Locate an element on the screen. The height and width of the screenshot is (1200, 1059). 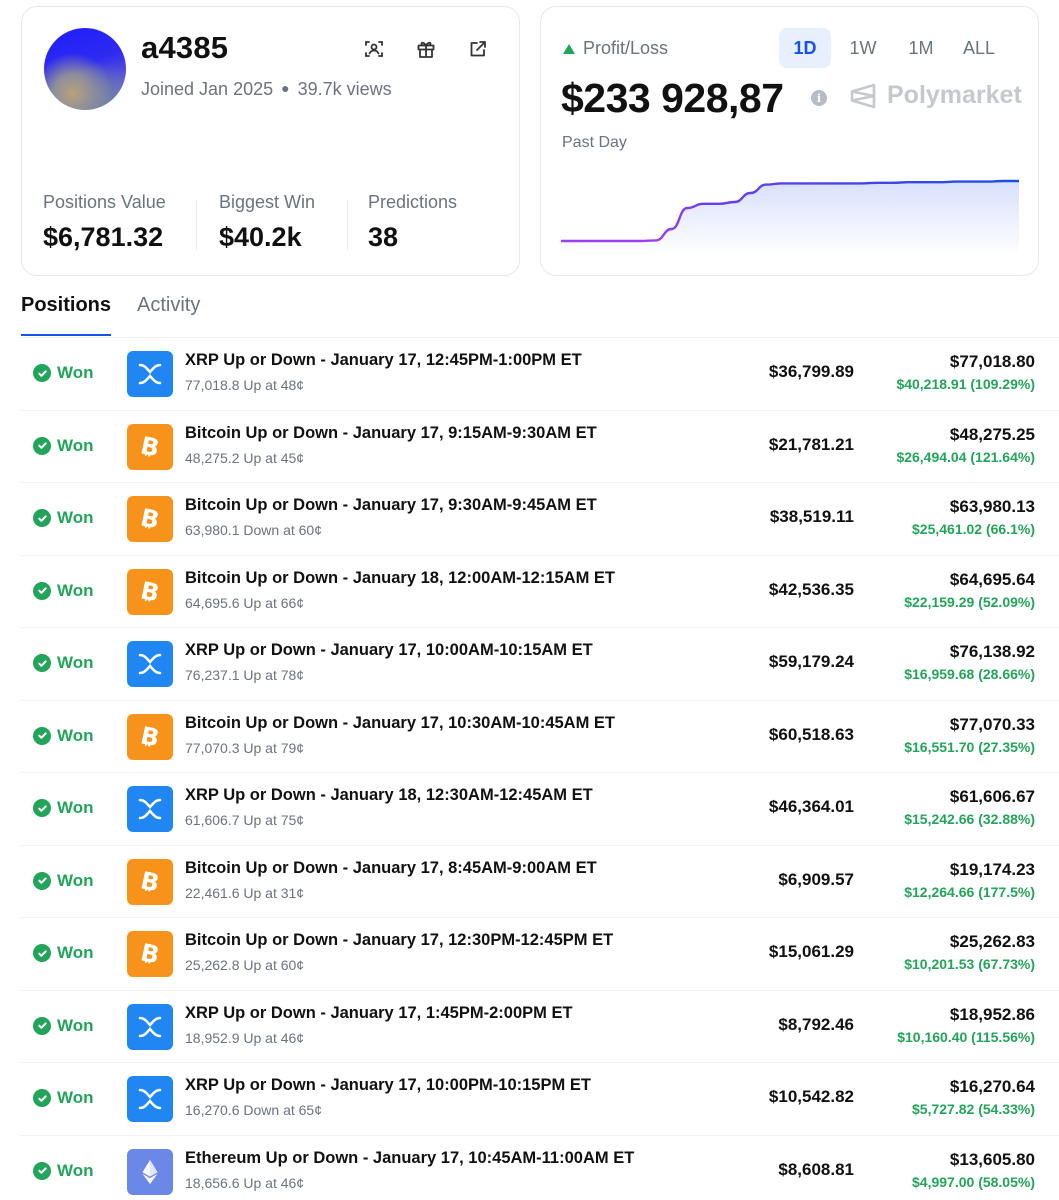
tab-activity: Activity is located at coordinates (168, 312).